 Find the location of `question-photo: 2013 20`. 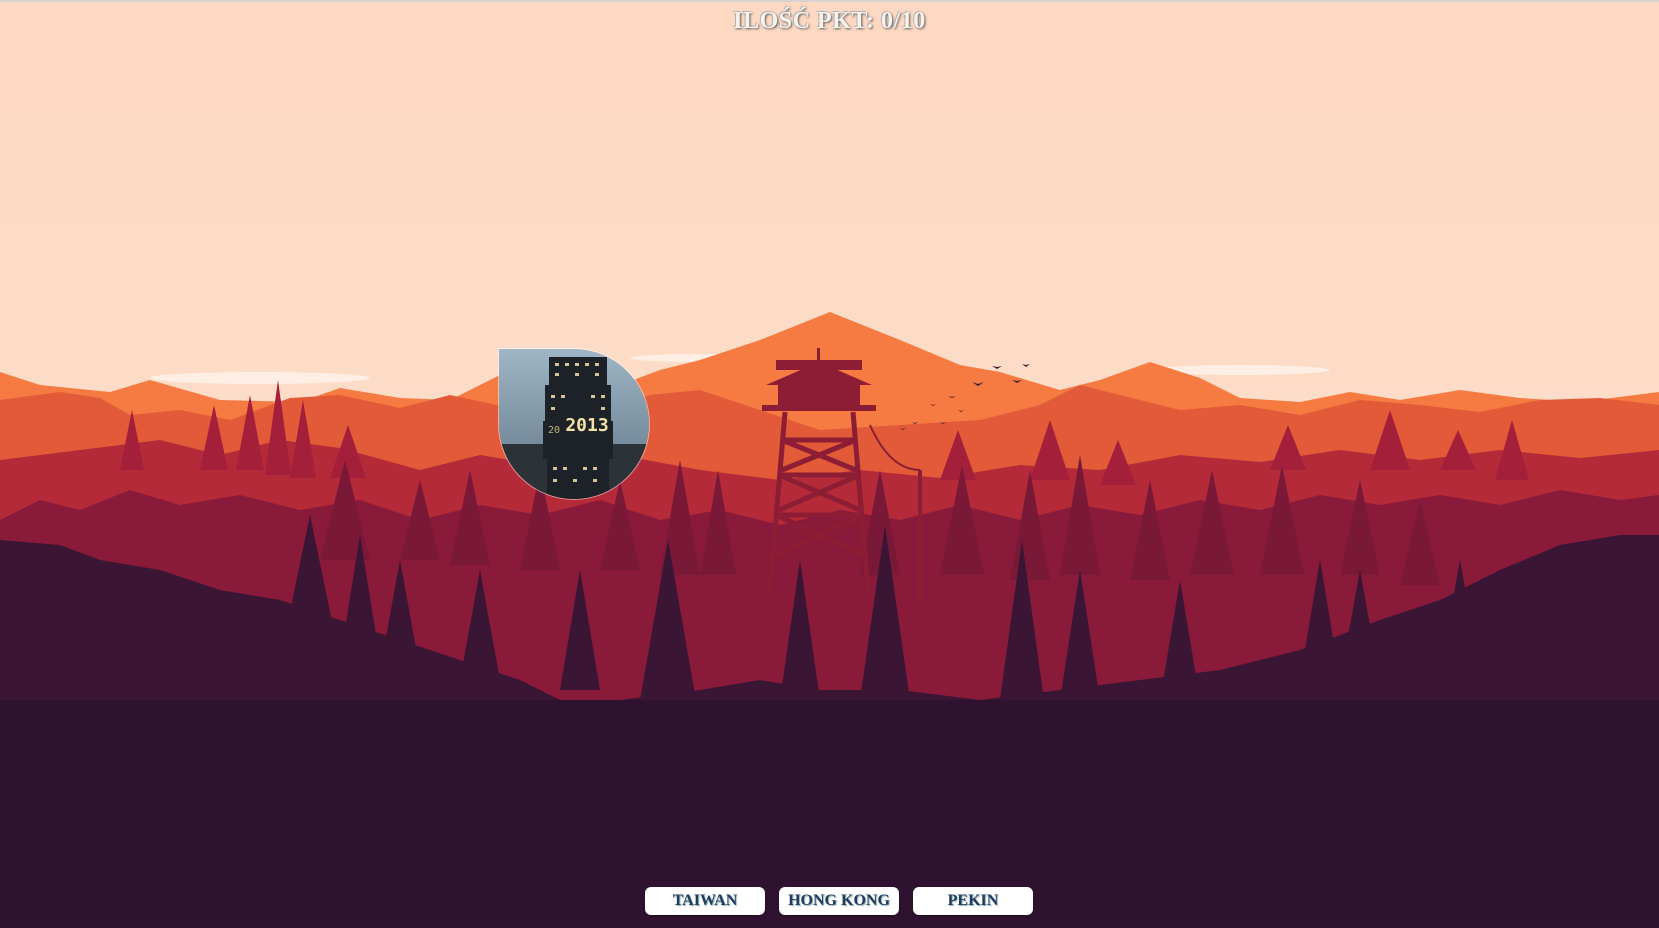

question-photo: 2013 20 is located at coordinates (574, 424).